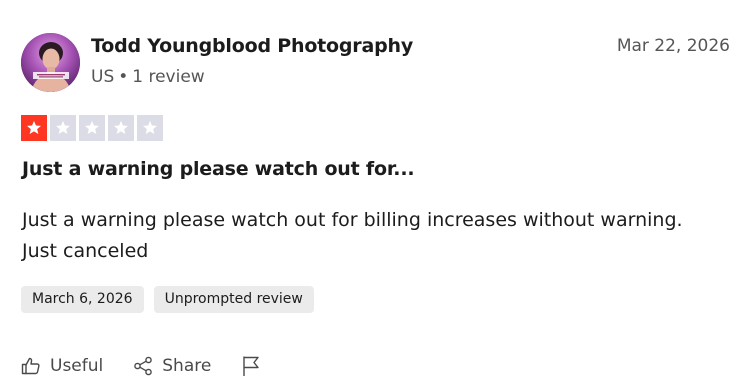  Describe the element at coordinates (168, 77) in the screenshot. I see `reviewer-review-count: 1 review` at that location.